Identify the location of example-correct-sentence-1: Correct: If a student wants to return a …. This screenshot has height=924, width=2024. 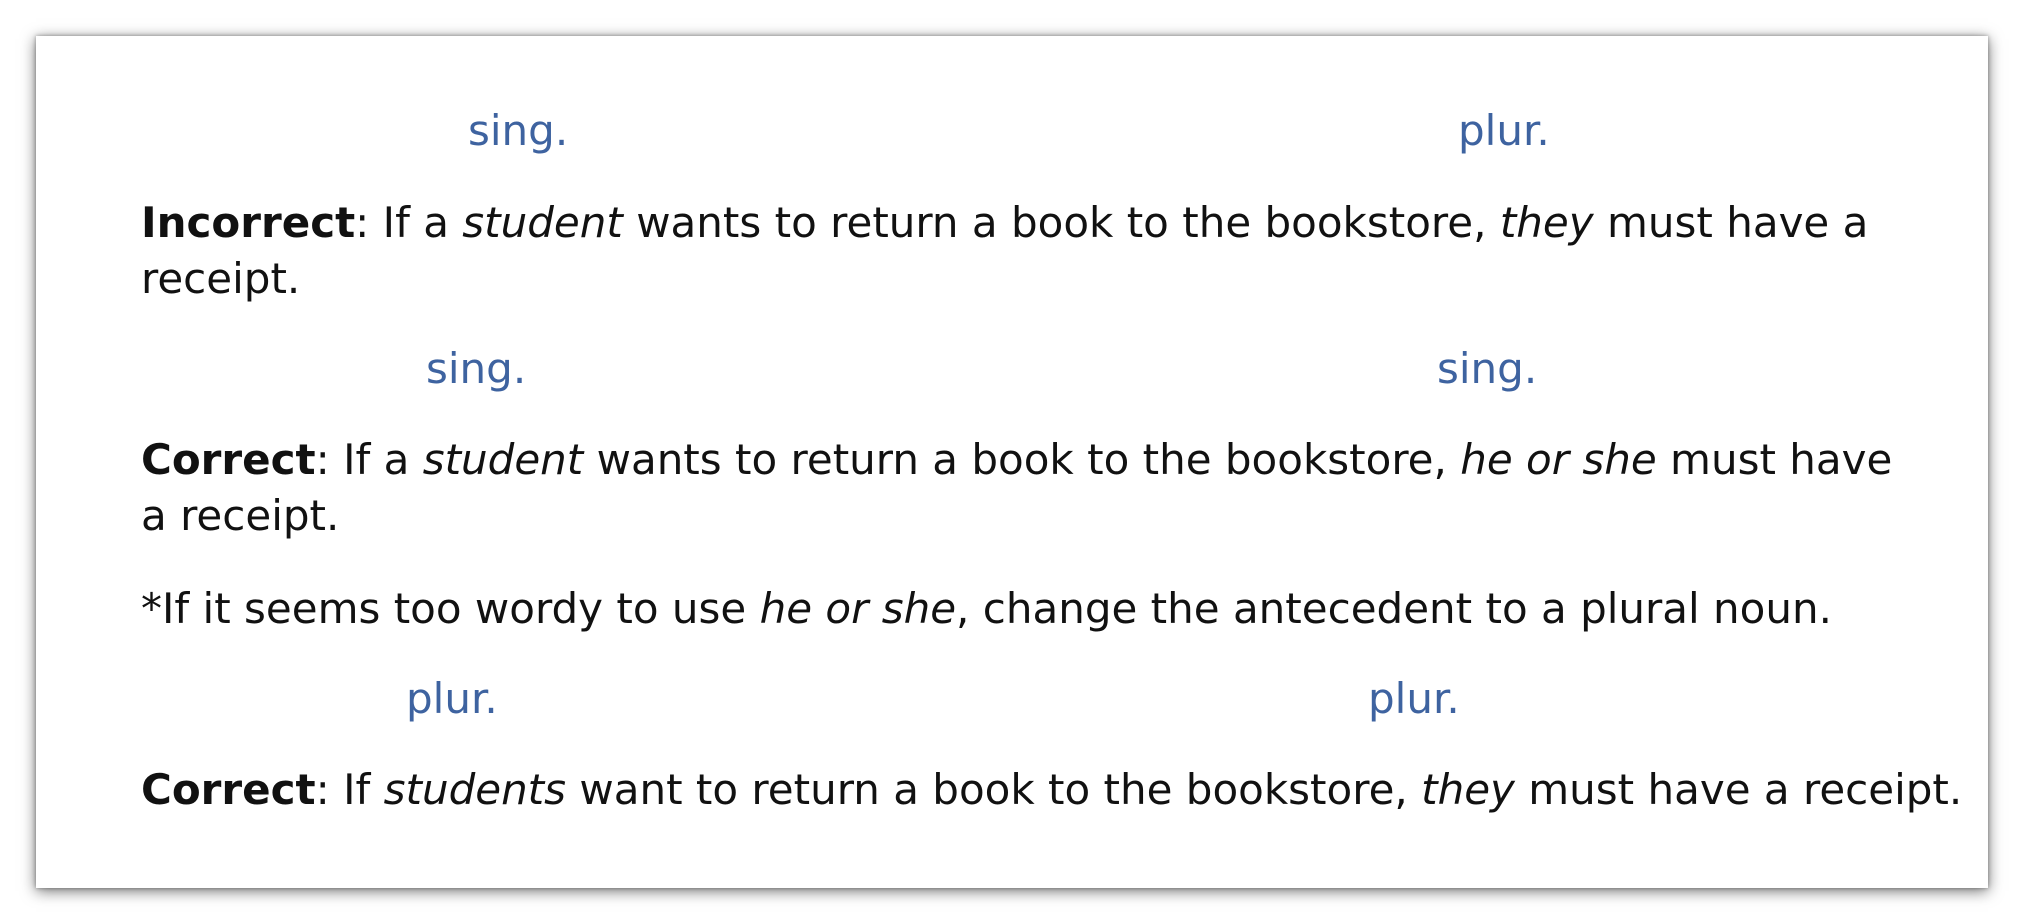
(1017, 487).